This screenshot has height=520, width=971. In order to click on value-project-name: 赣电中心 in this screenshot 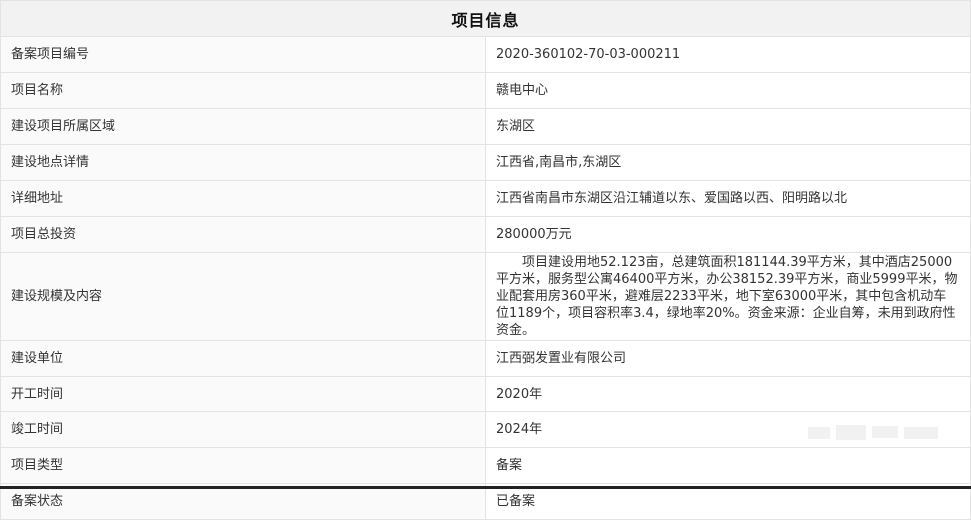, I will do `click(728, 90)`.